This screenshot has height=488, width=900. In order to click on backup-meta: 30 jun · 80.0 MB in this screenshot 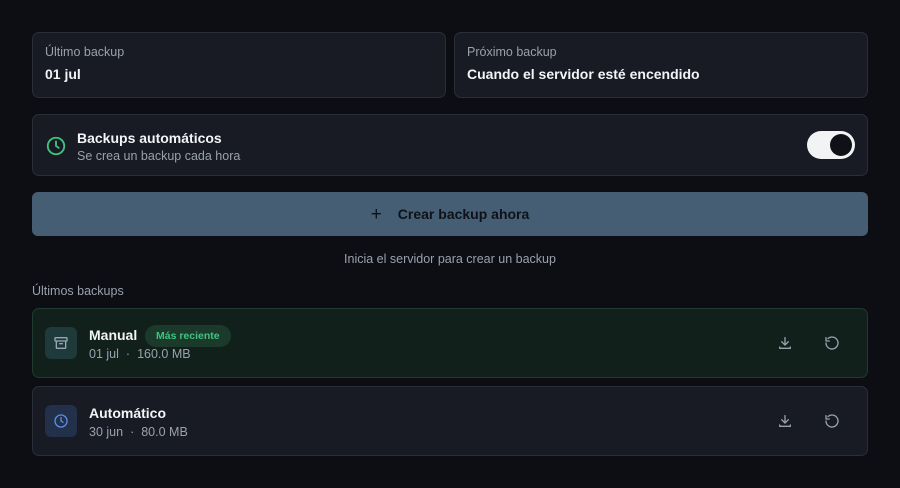, I will do `click(138, 432)`.